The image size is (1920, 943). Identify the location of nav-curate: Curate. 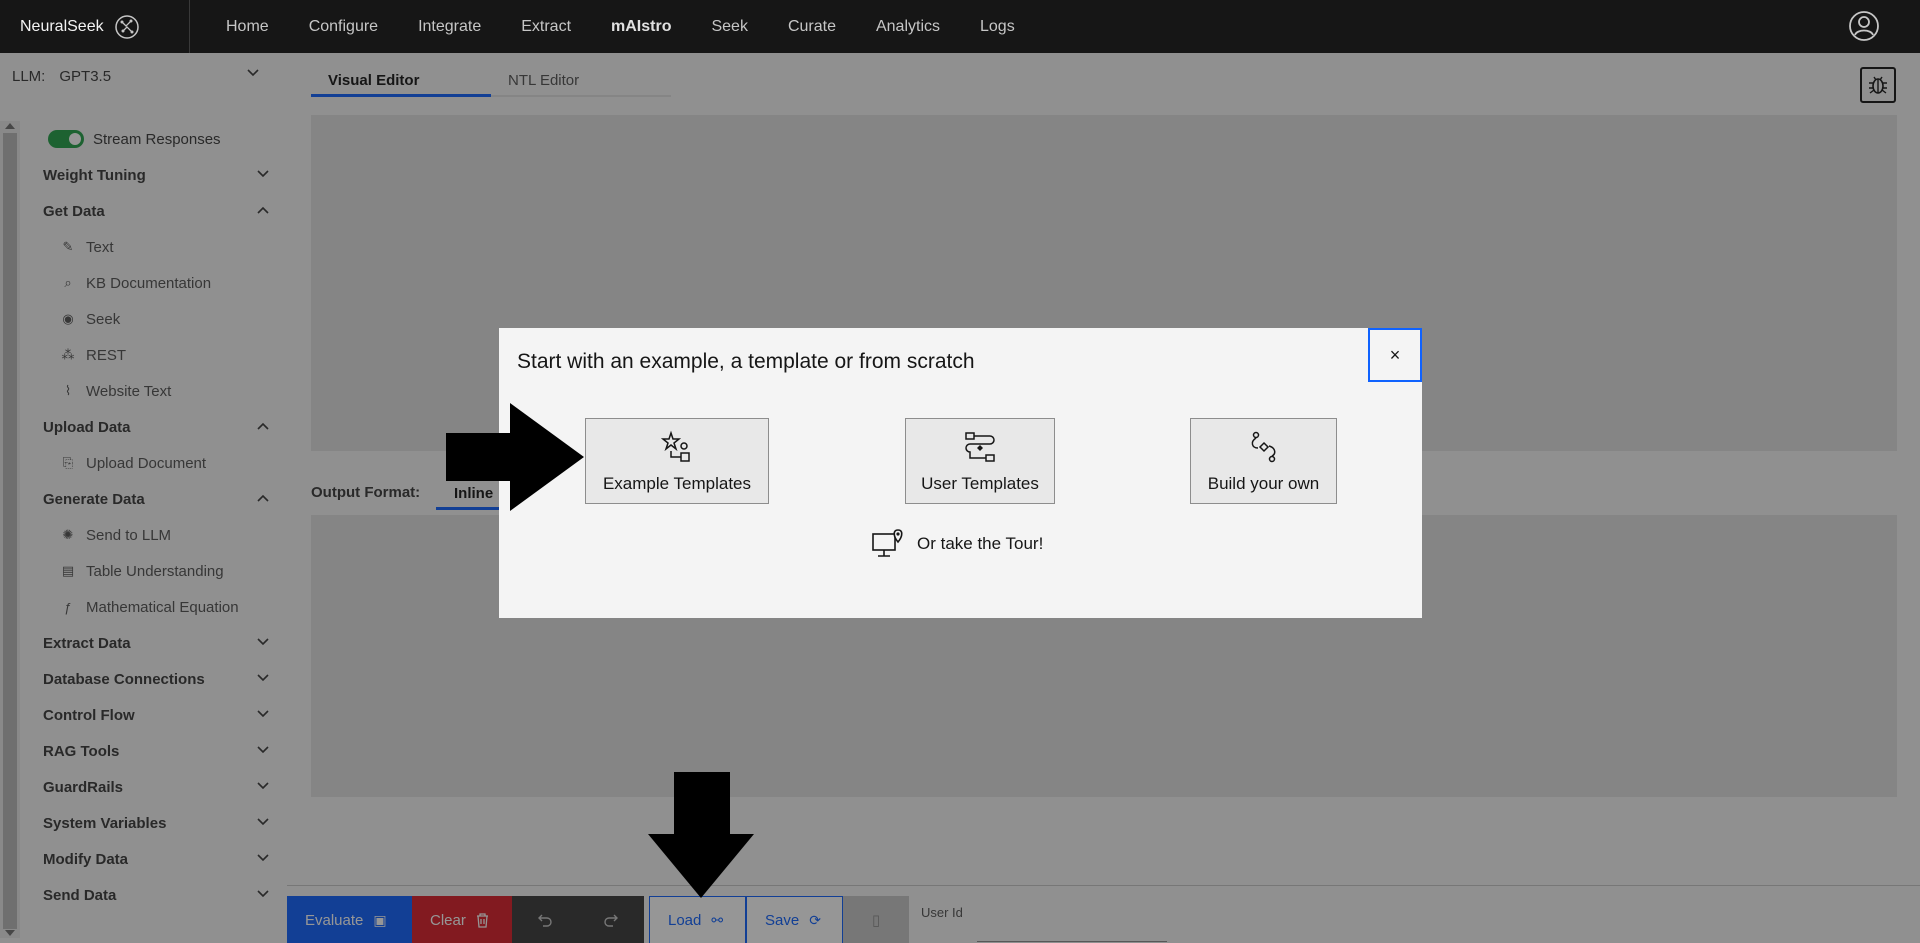
(812, 26).